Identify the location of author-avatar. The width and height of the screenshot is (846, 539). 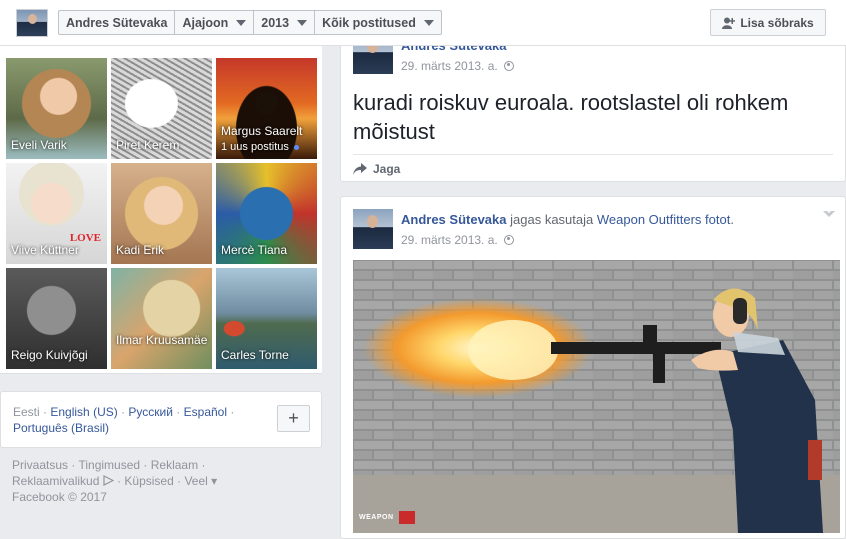
(373, 229).